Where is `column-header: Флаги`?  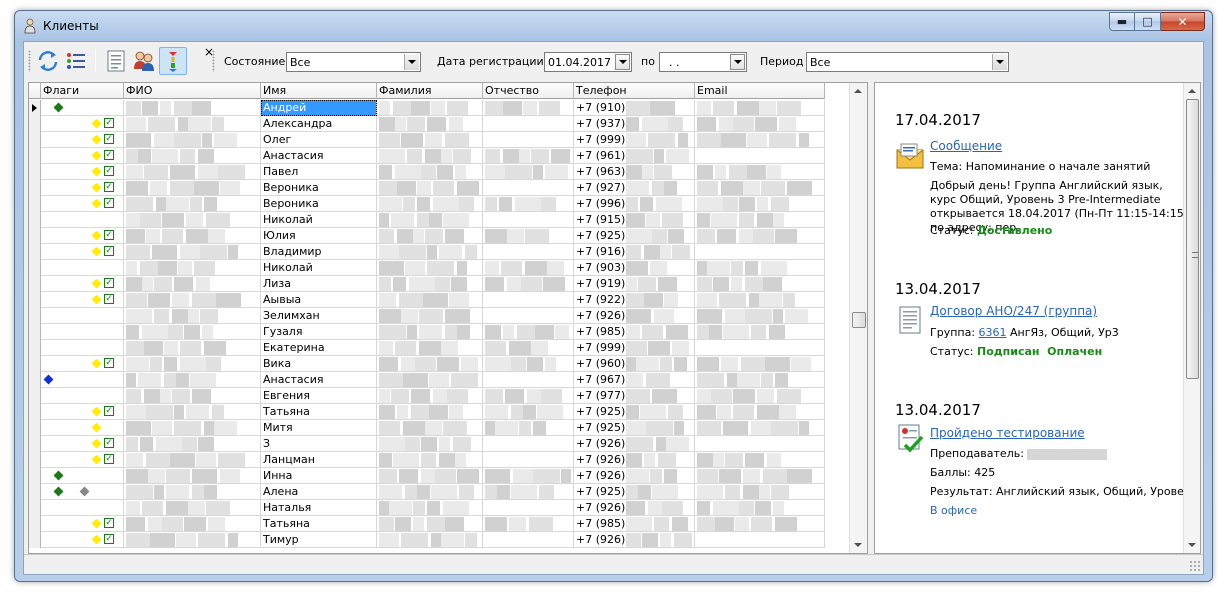
column-header: Флаги is located at coordinates (82, 91).